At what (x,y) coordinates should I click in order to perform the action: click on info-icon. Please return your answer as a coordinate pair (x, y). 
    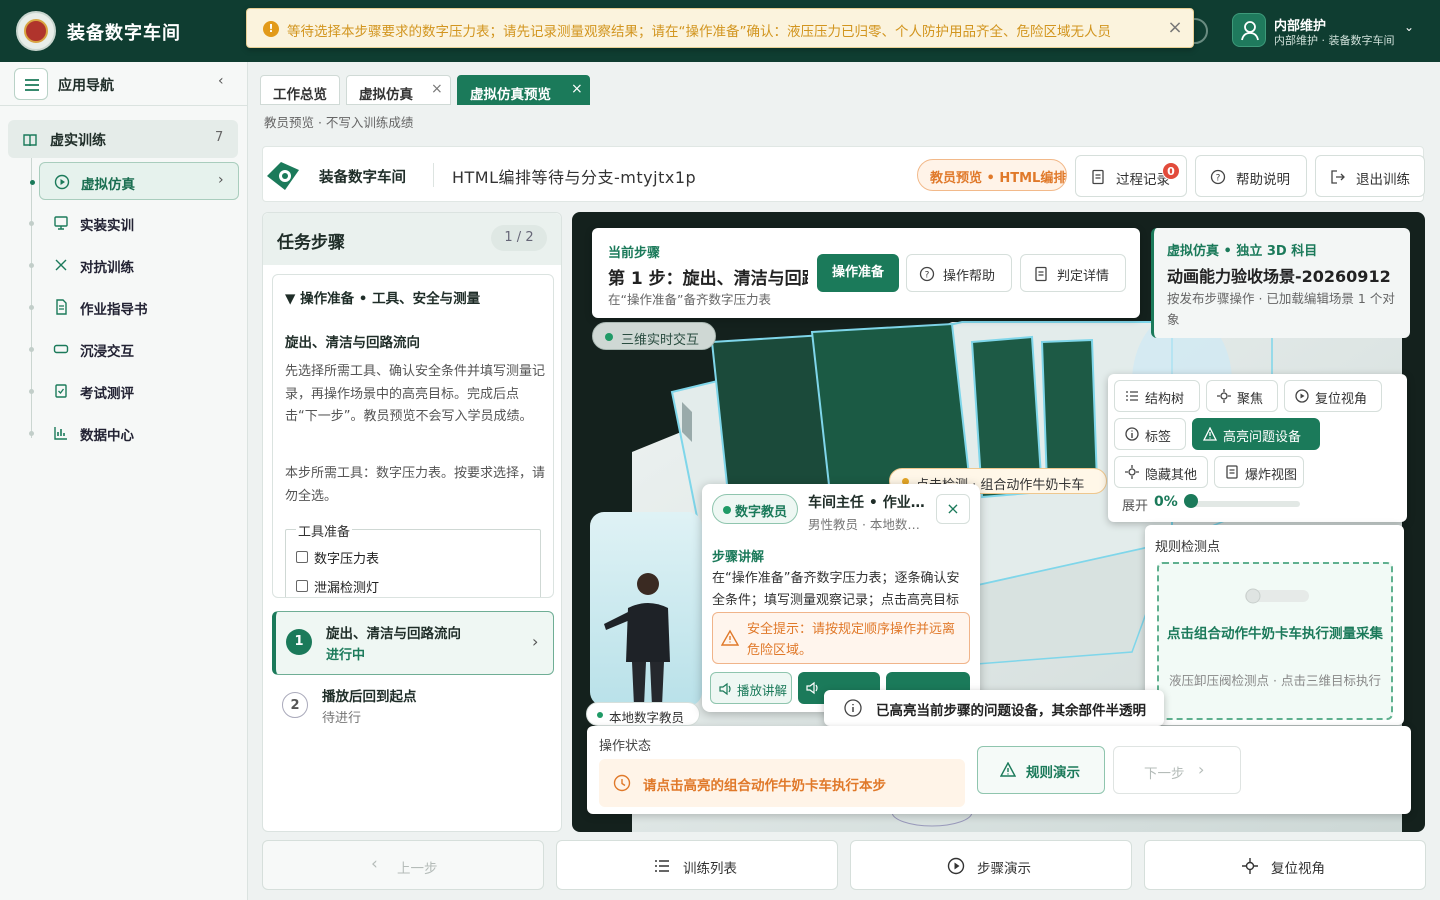
    Looking at the image, I should click on (1132, 434).